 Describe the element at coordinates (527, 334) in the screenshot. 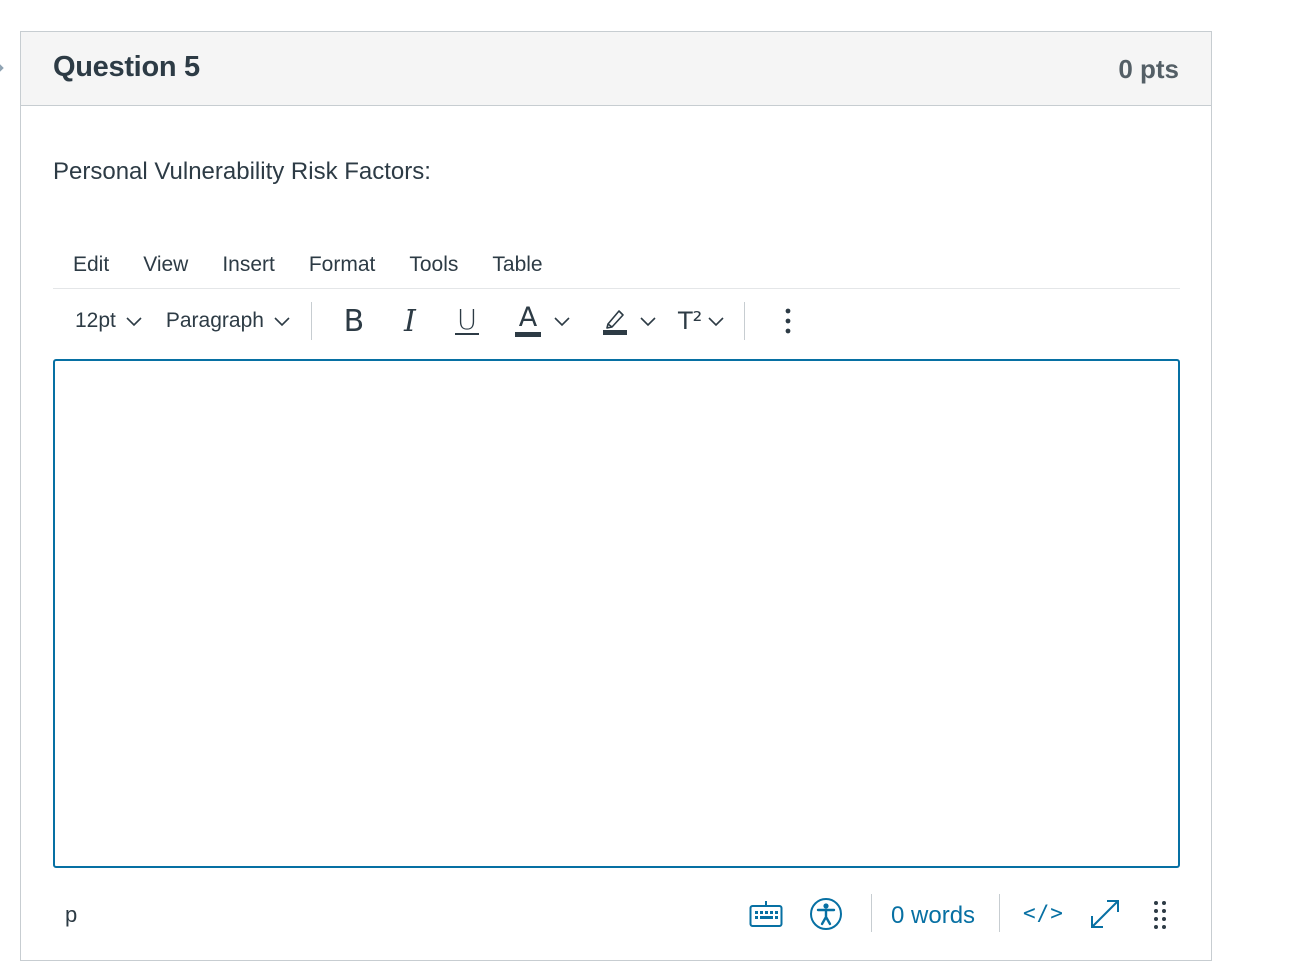

I see `text-color-bar` at that location.